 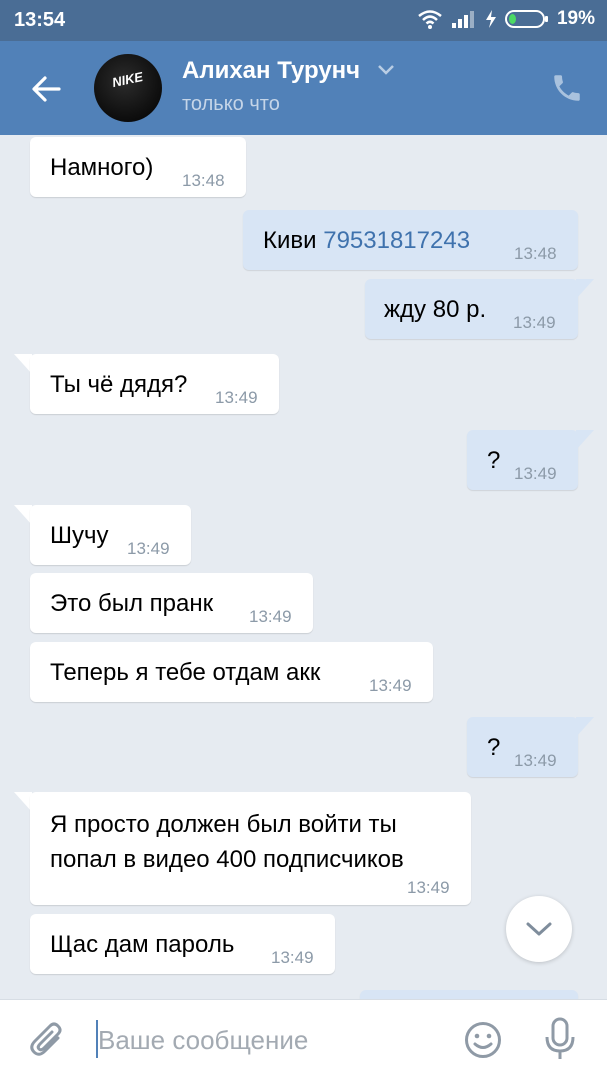 I want to click on message-incoming: Шучу 13:49, so click(x=110, y=535).